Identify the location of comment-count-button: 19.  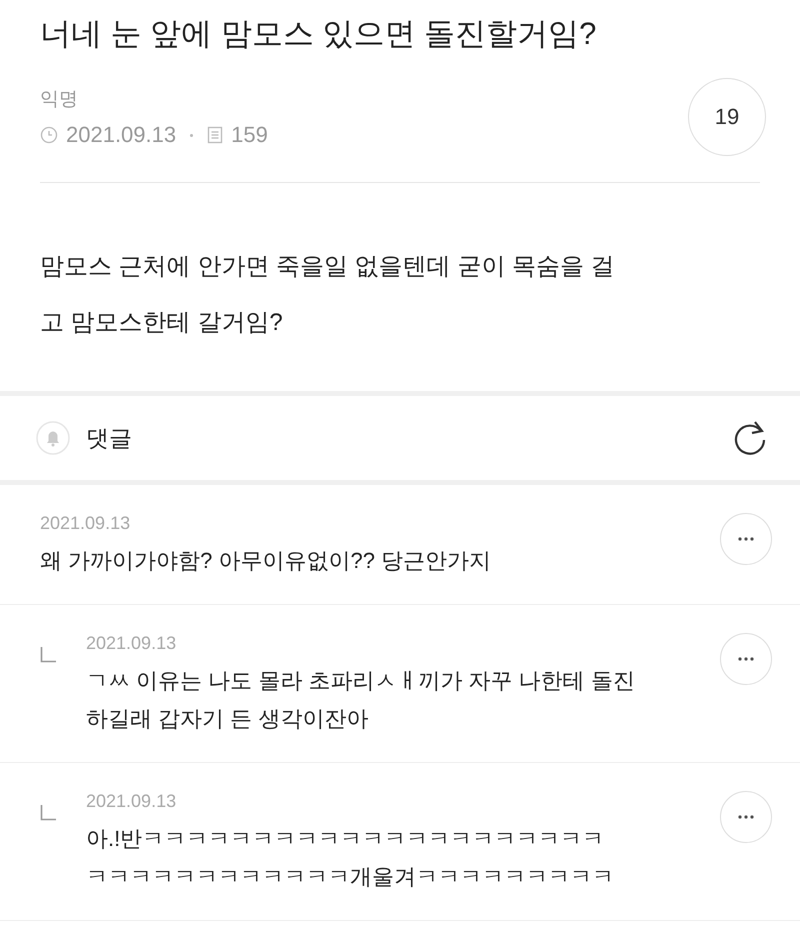
(727, 117).